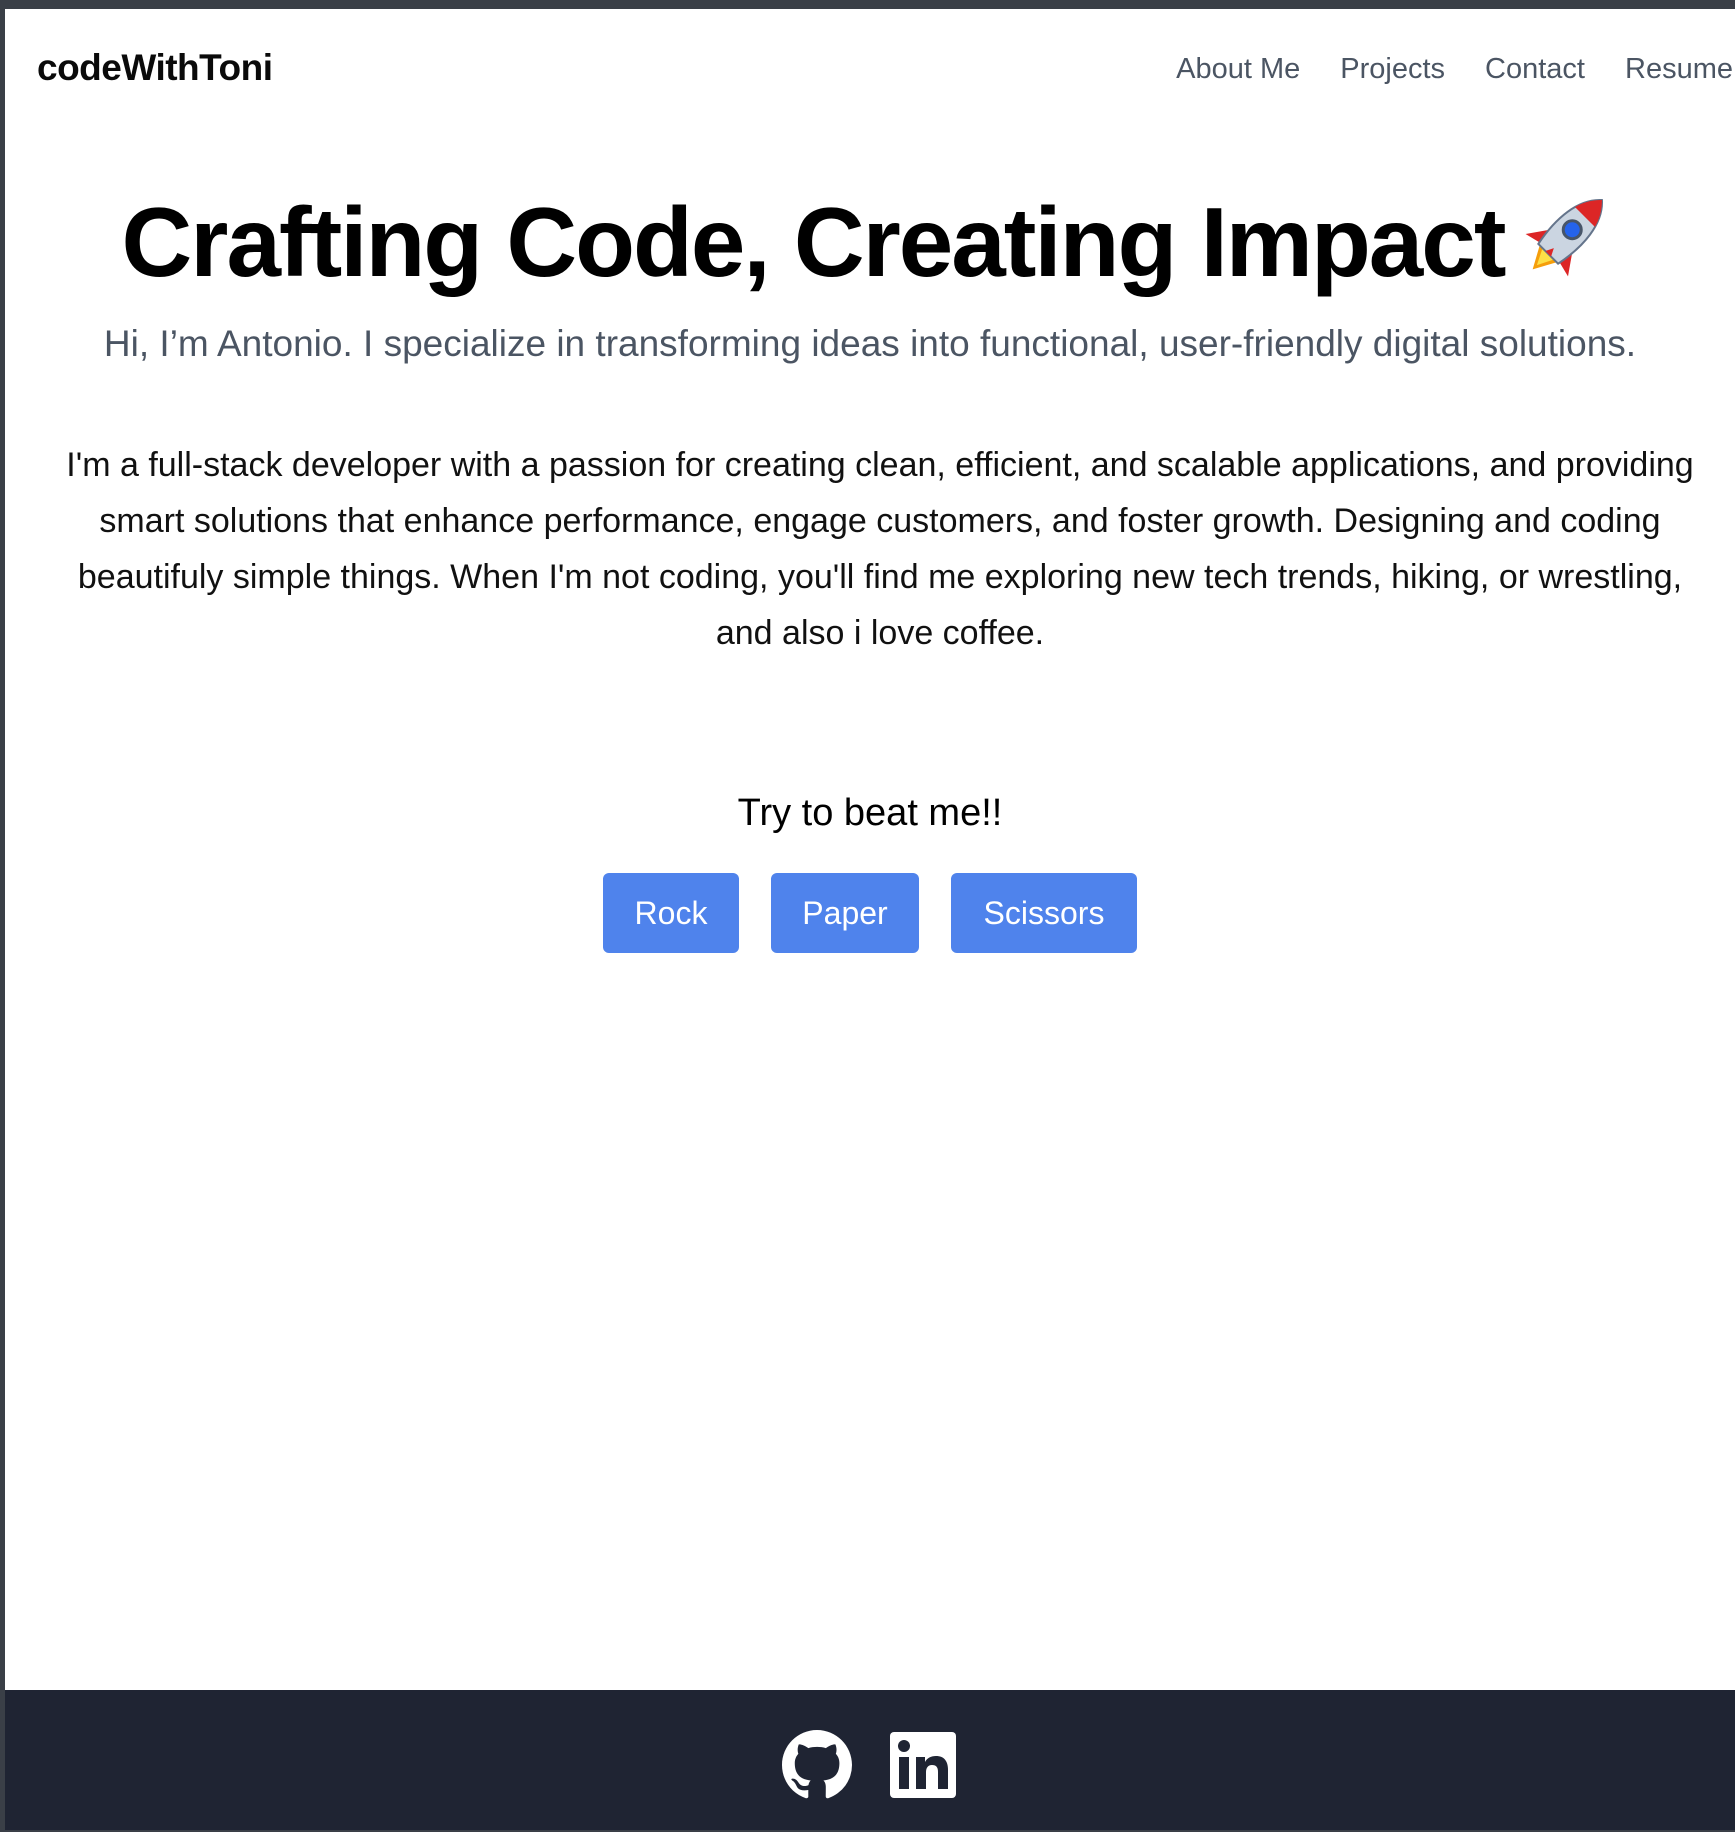 The width and height of the screenshot is (1735, 1832). I want to click on rocket-icon, so click(1565, 238).